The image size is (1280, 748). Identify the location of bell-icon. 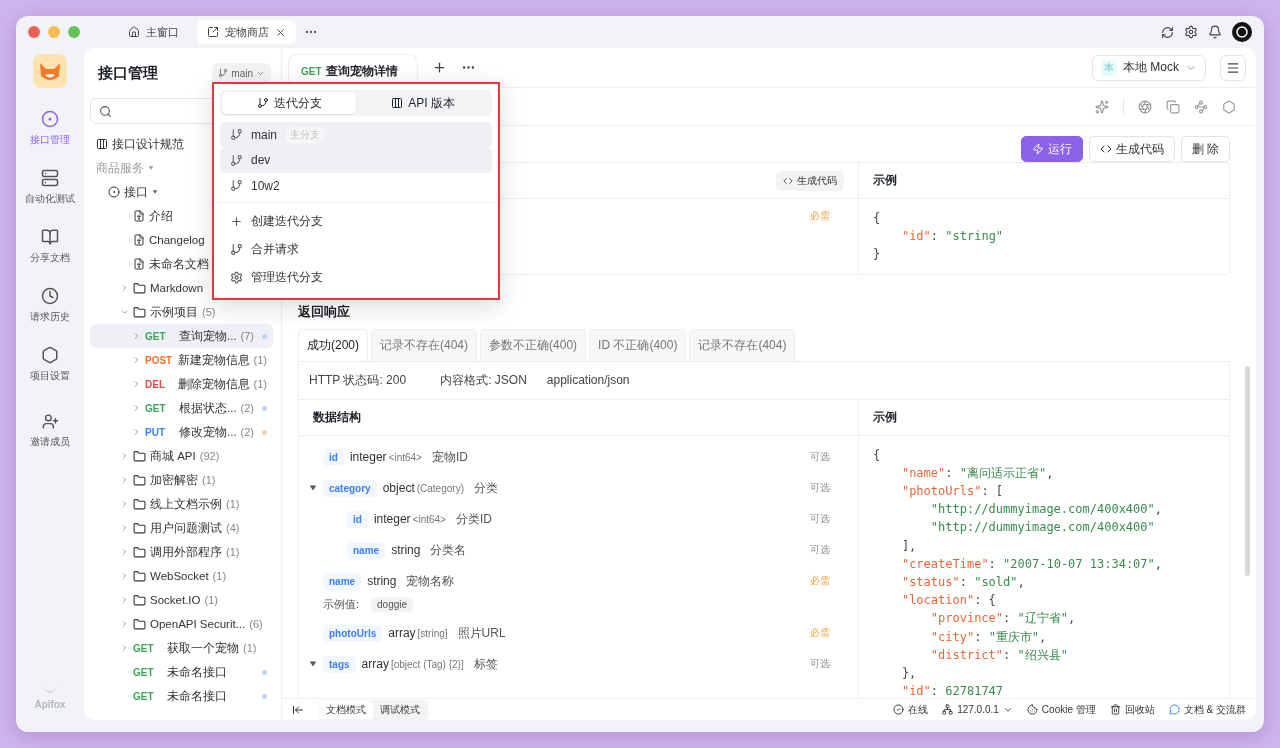
(1215, 32).